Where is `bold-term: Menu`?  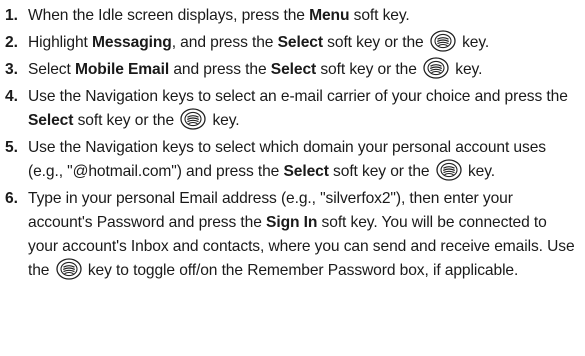 bold-term: Menu is located at coordinates (329, 15).